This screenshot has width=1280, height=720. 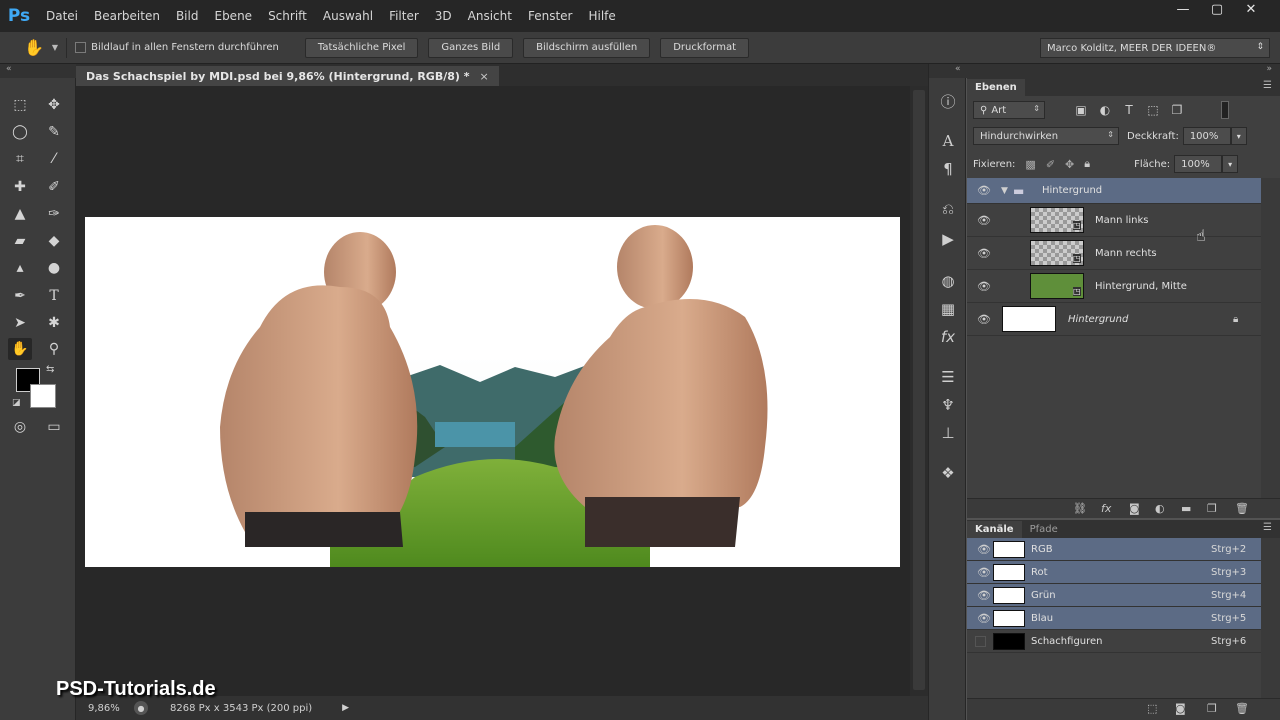 I want to click on adjustment-layer-icon: ◐, so click(x=1160, y=508).